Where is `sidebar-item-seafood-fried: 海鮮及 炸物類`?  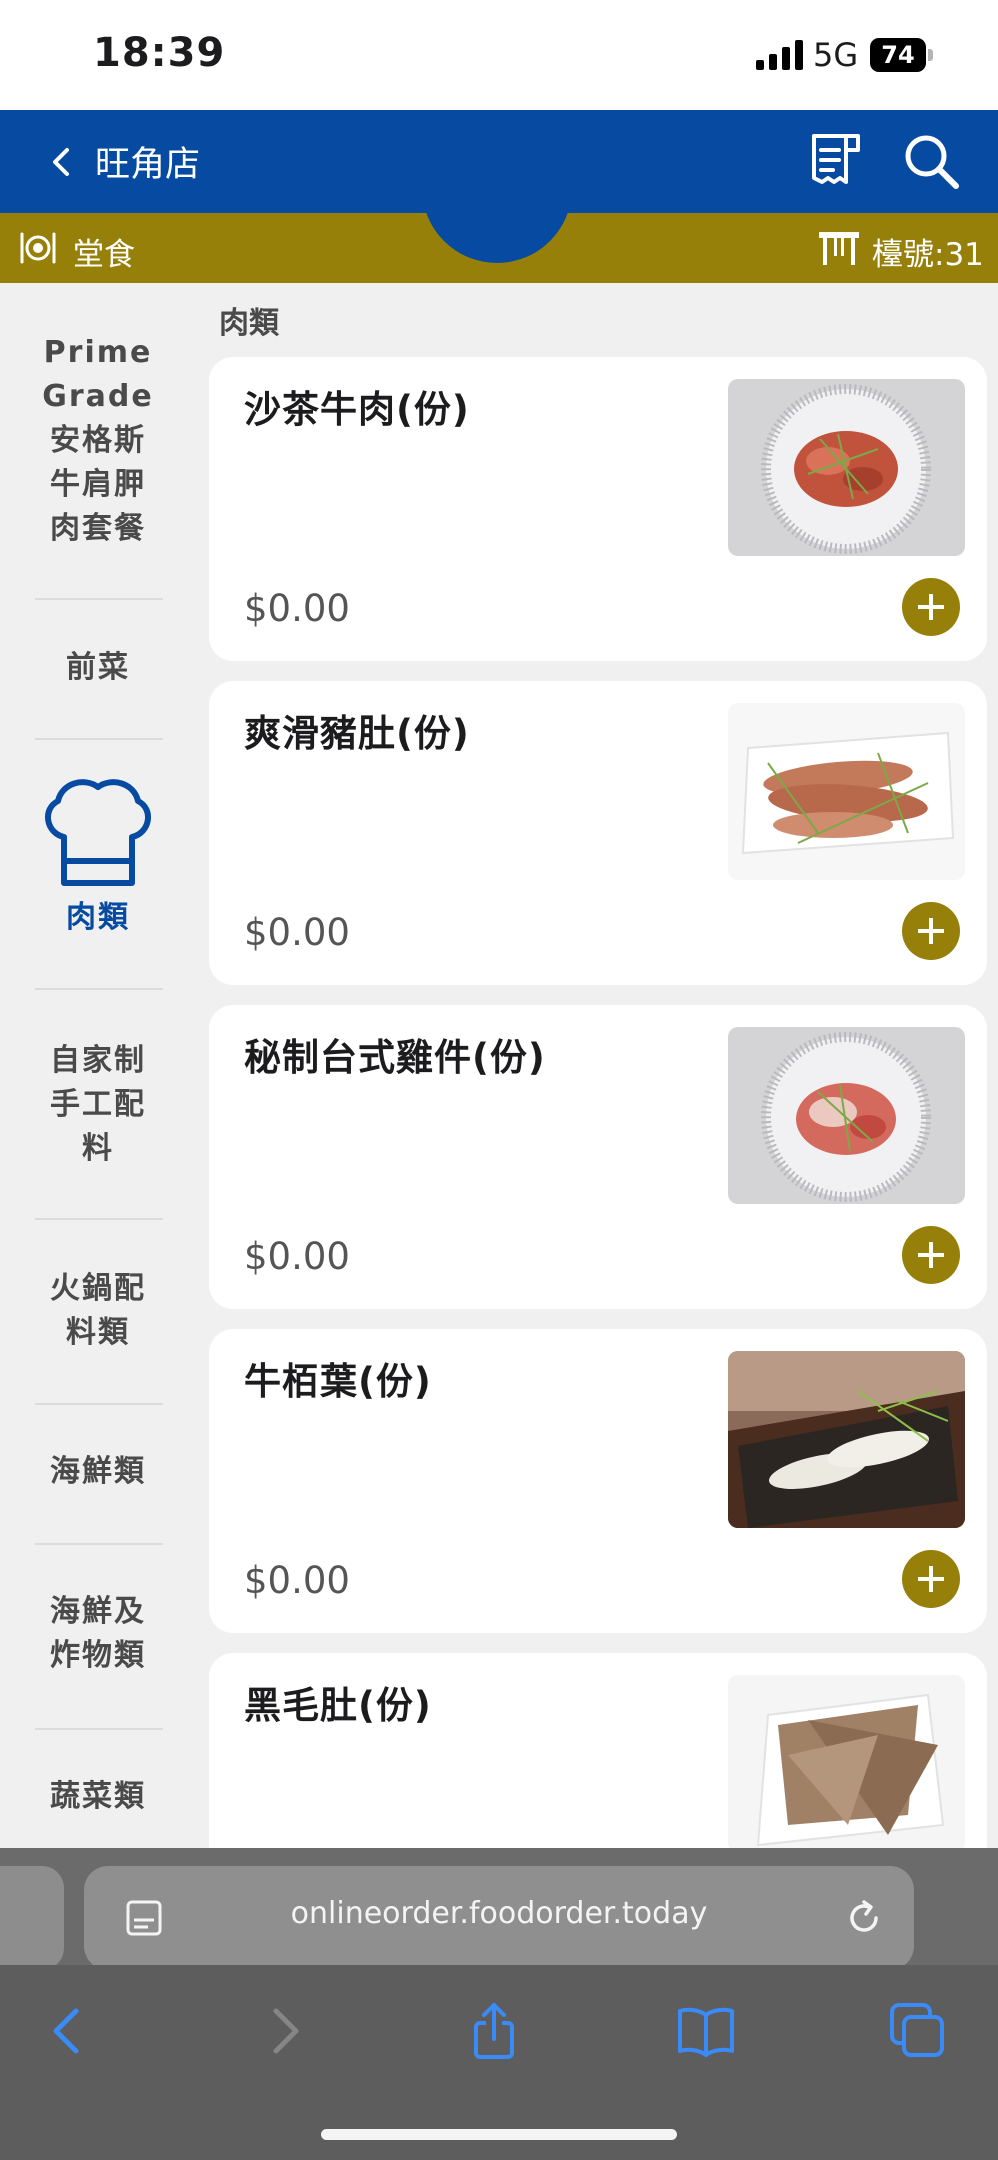
sidebar-item-seafood-fried: 海鮮及 炸物類 is located at coordinates (98, 1634).